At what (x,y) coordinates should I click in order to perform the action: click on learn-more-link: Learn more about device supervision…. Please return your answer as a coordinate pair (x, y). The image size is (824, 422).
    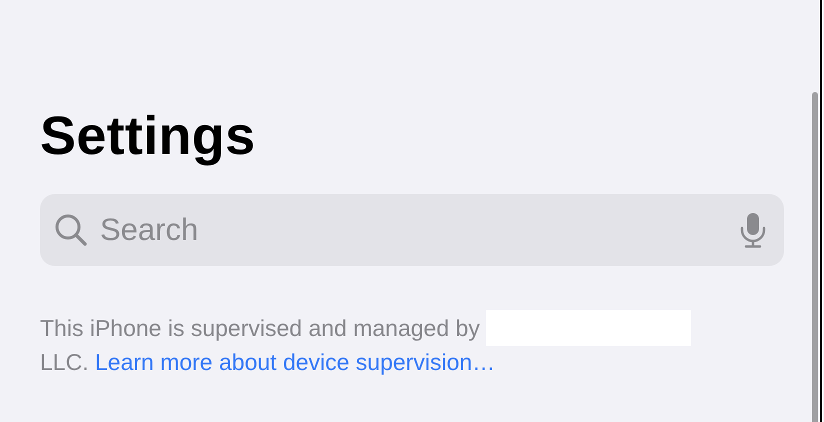
    Looking at the image, I should click on (295, 362).